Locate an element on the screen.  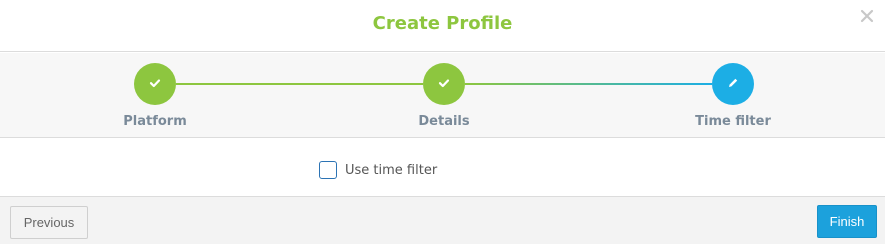
time-filter-option: Use time filter is located at coordinates (378, 170).